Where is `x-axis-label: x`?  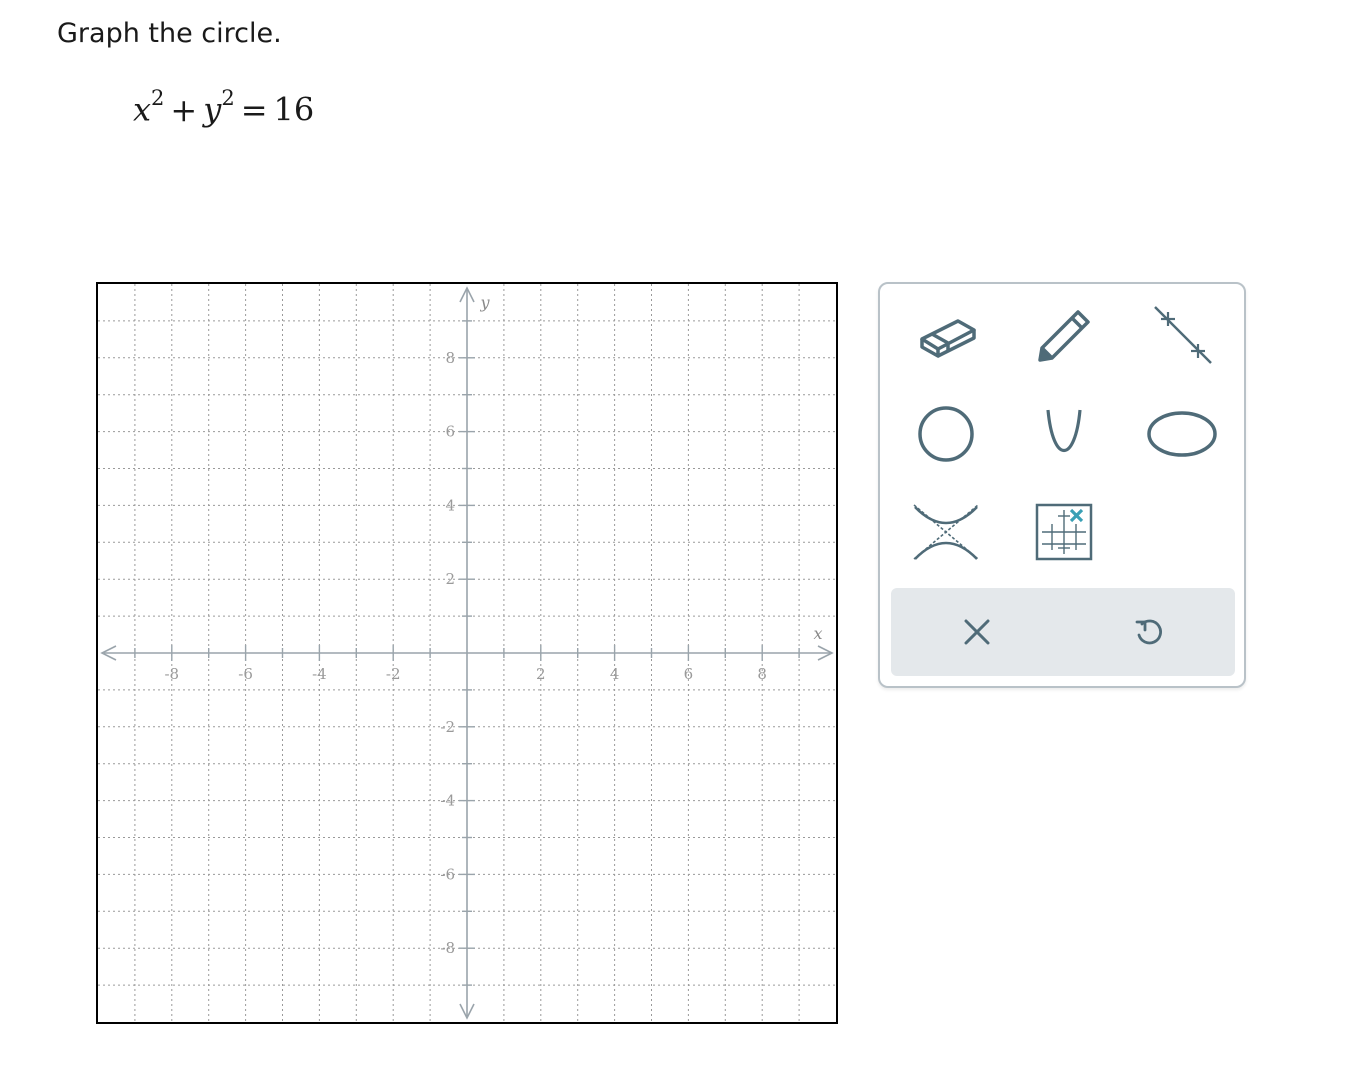
x-axis-label: x is located at coordinates (817, 633).